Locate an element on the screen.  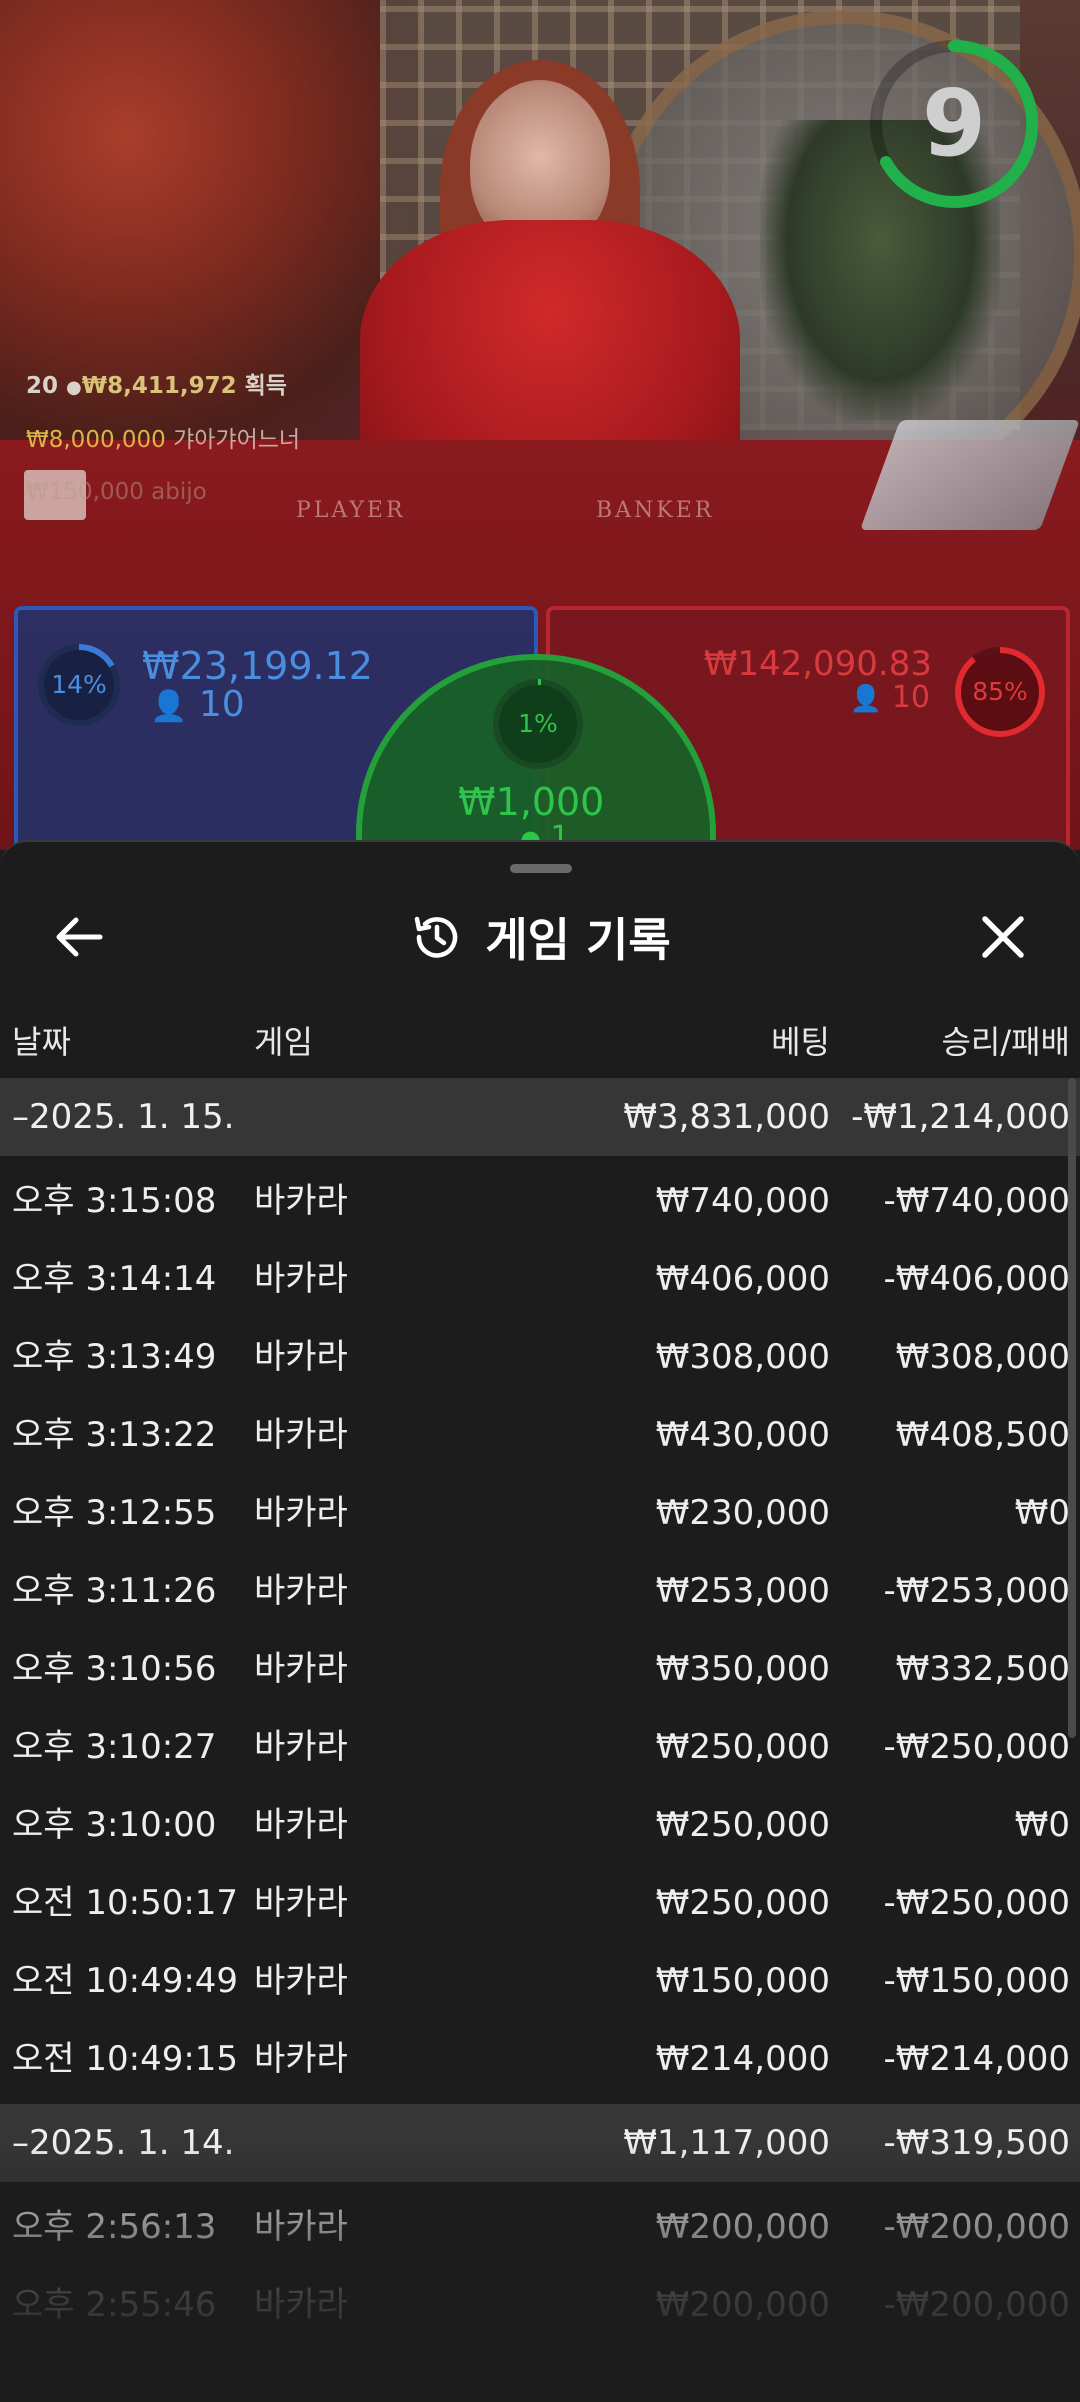
player-percent: 14% is located at coordinates (79, 684).